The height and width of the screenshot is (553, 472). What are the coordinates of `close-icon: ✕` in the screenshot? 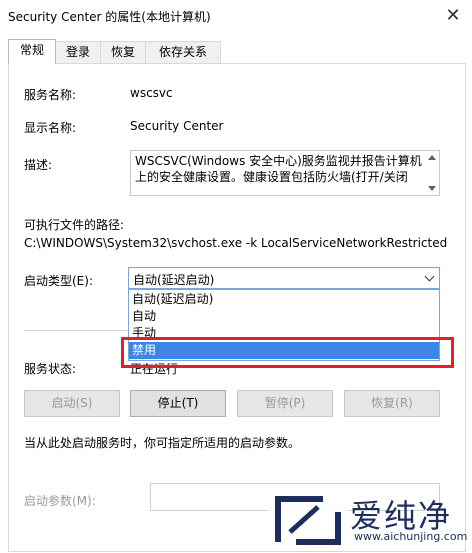 It's located at (453, 16).